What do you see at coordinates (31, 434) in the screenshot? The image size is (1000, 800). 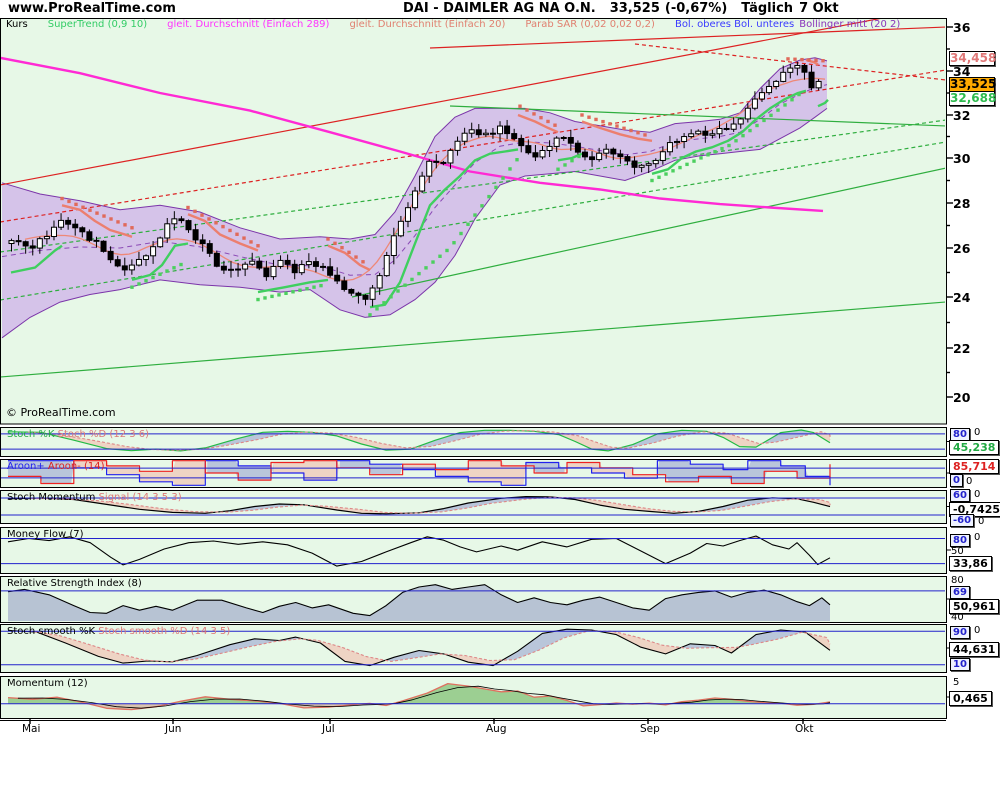 I see `indicator-label-part: Stoch %K` at bounding box center [31, 434].